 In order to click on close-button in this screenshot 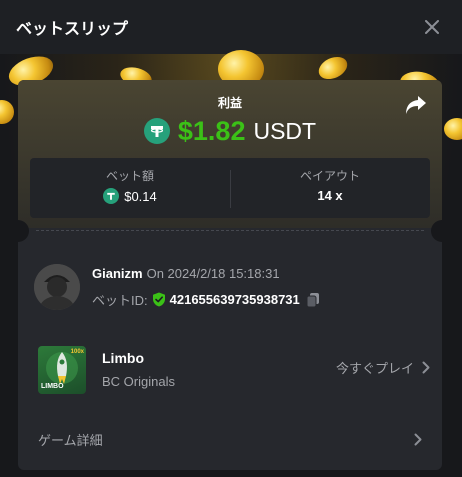, I will do `click(432, 27)`.